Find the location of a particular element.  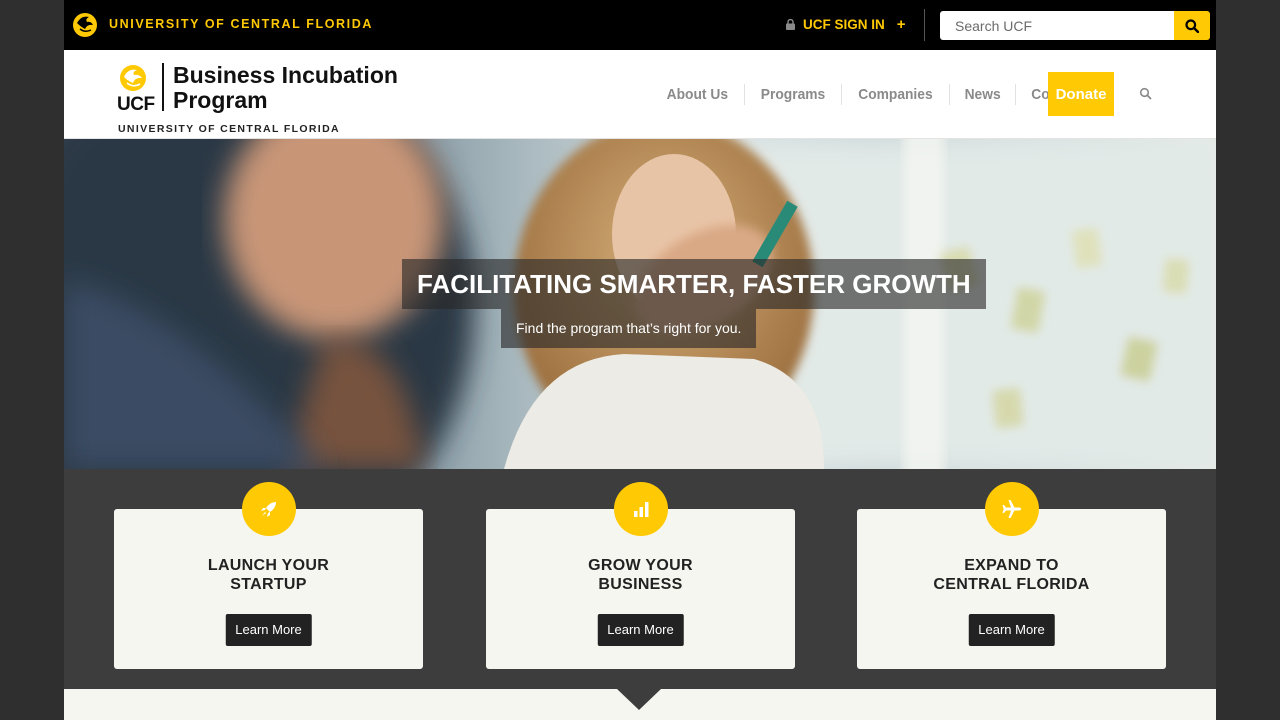

ucf-search-input is located at coordinates (1057, 25).